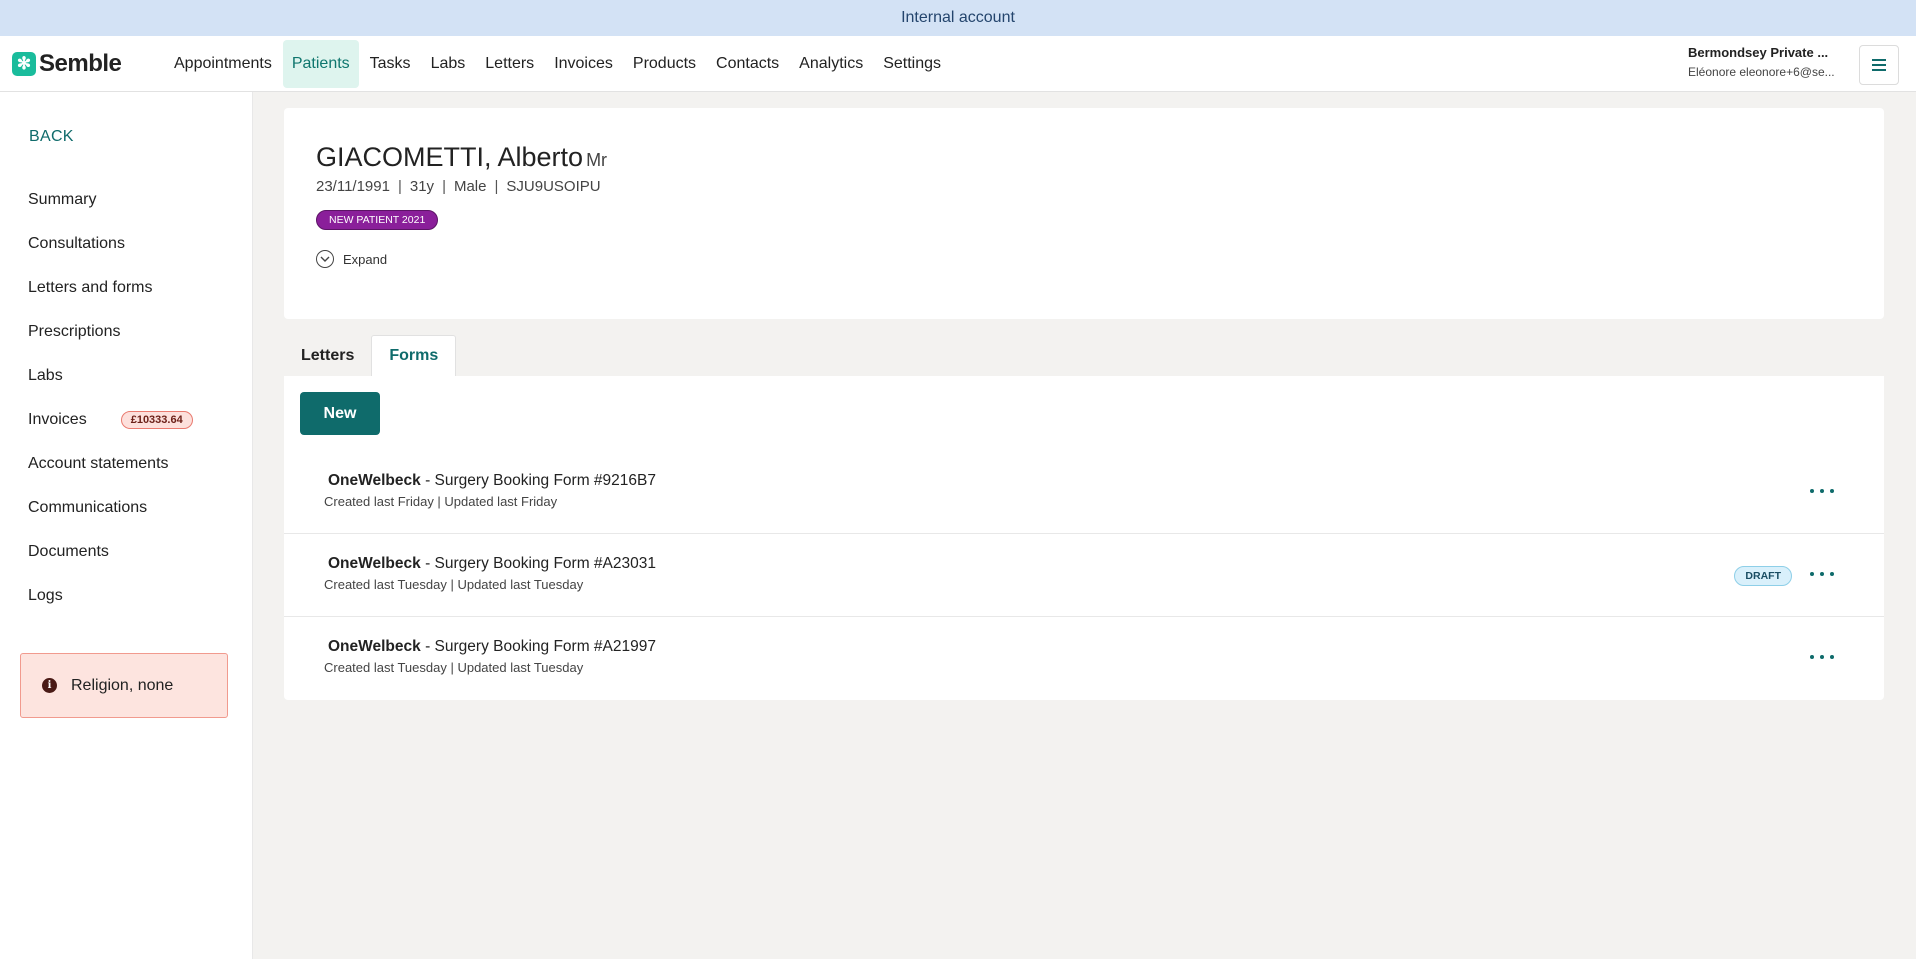 This screenshot has width=1916, height=959. I want to click on banner-text: Internal account, so click(958, 17).